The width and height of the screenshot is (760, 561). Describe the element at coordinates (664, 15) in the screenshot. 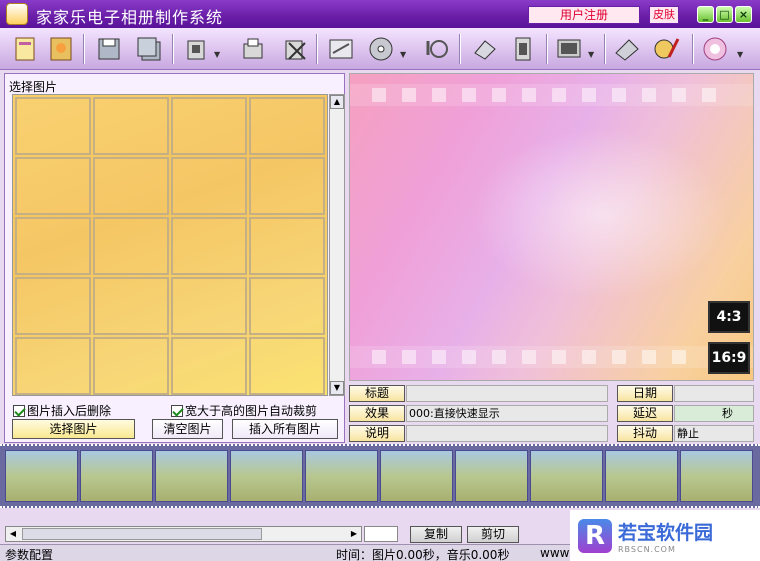

I see `skin-button: 皮肤` at that location.